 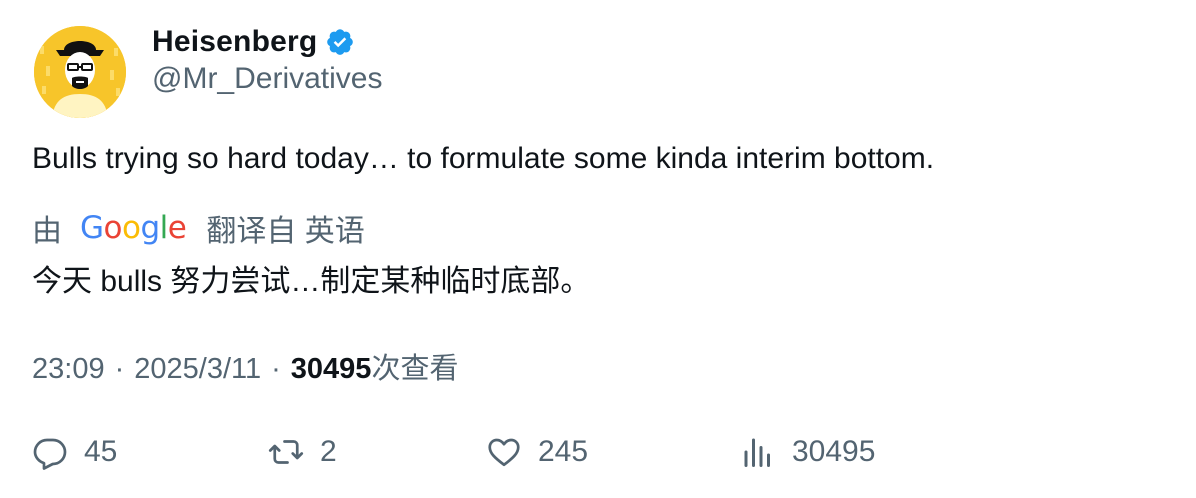 What do you see at coordinates (133, 228) in the screenshot?
I see `google-logo-icon: Google` at bounding box center [133, 228].